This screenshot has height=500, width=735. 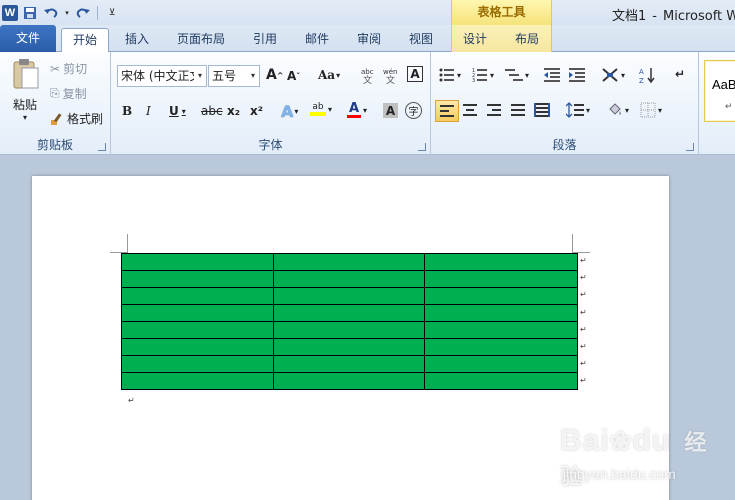 I want to click on copy-icon: ⎘, so click(x=55, y=93).